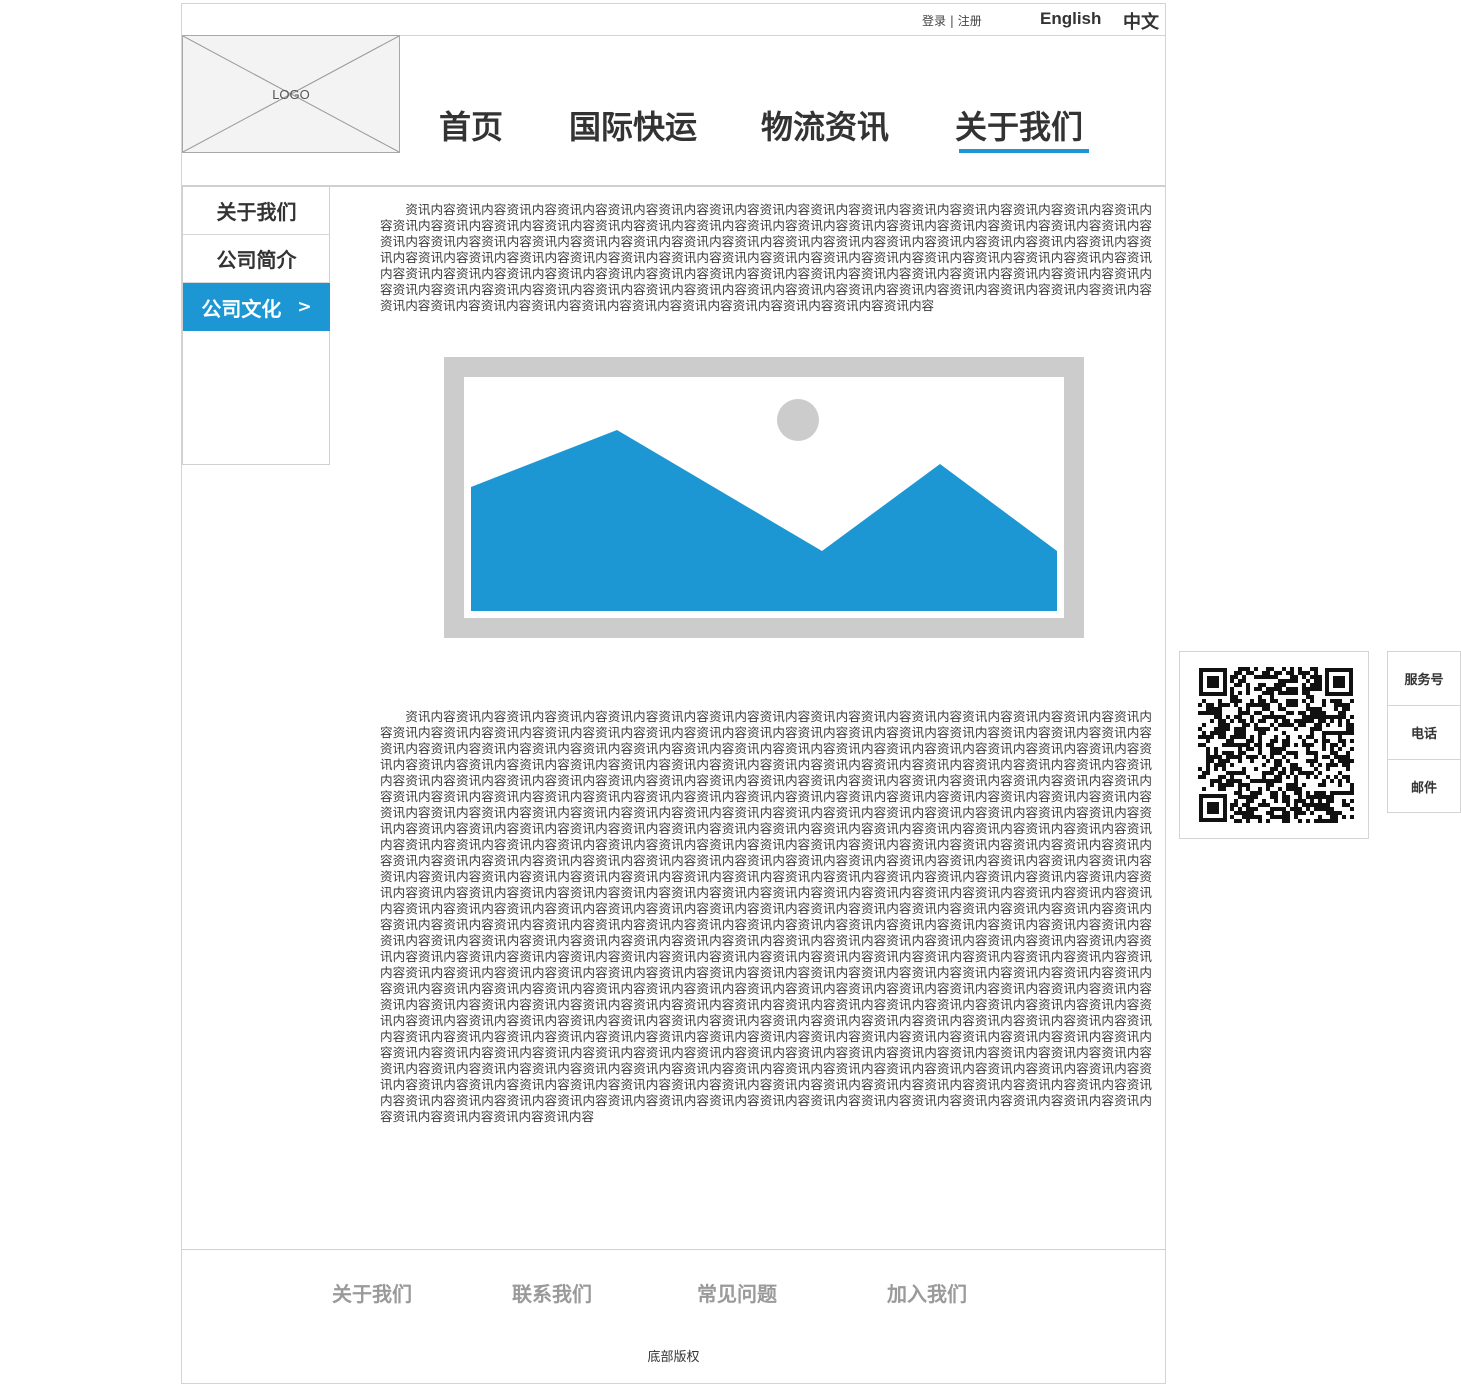  What do you see at coordinates (673, 1249) in the screenshot?
I see `footer-divider` at bounding box center [673, 1249].